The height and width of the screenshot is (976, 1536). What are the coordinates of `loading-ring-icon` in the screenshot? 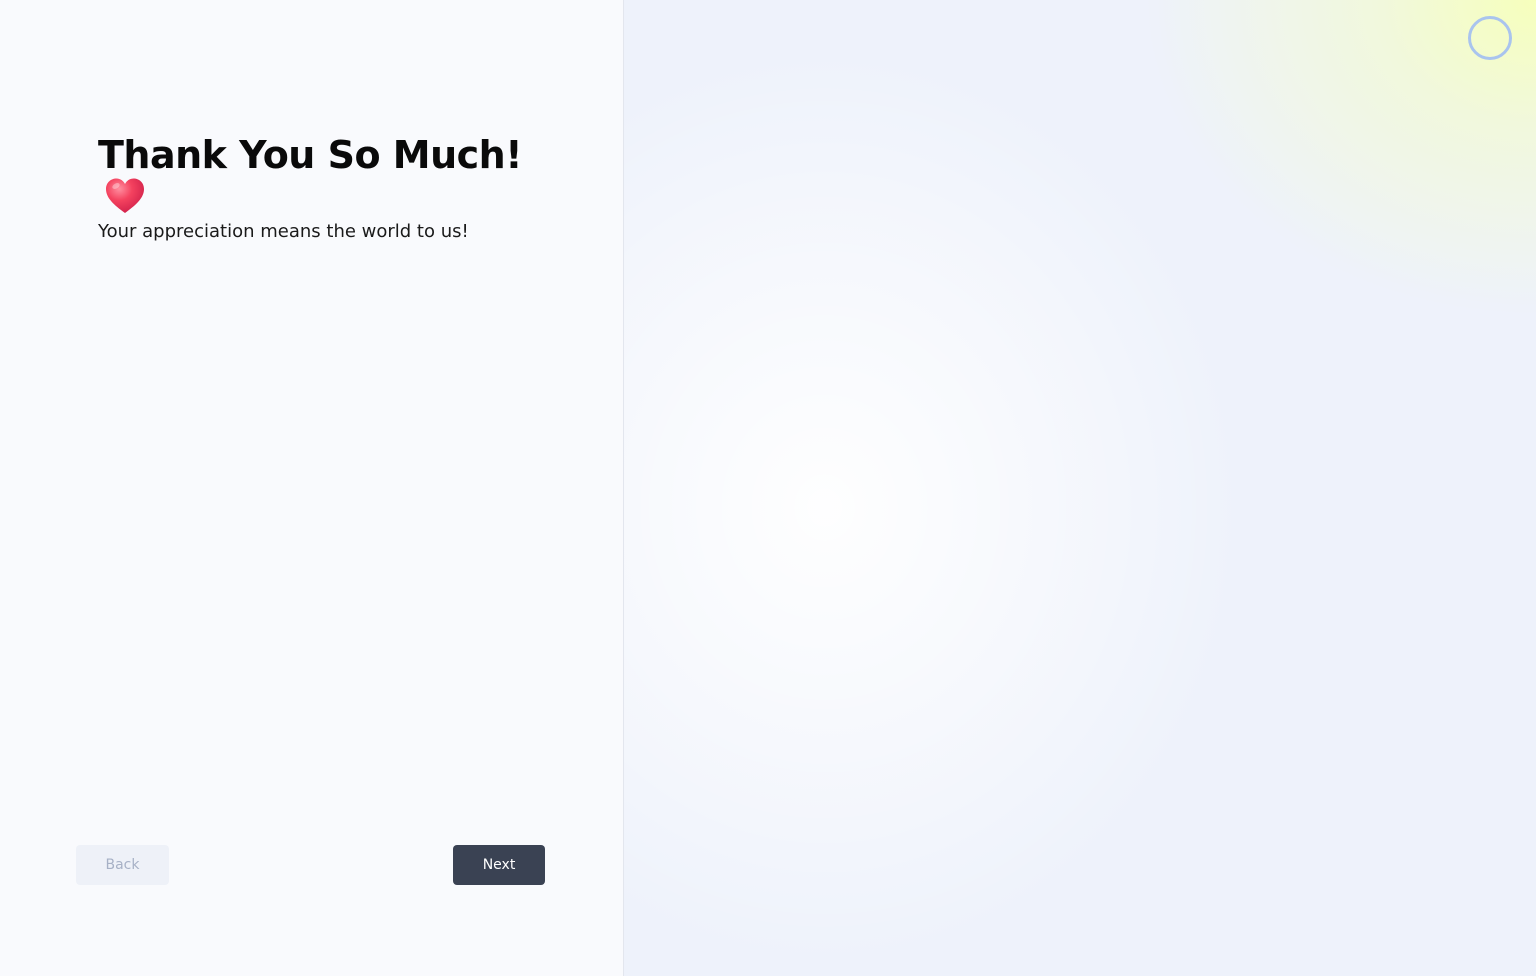 It's located at (1490, 38).